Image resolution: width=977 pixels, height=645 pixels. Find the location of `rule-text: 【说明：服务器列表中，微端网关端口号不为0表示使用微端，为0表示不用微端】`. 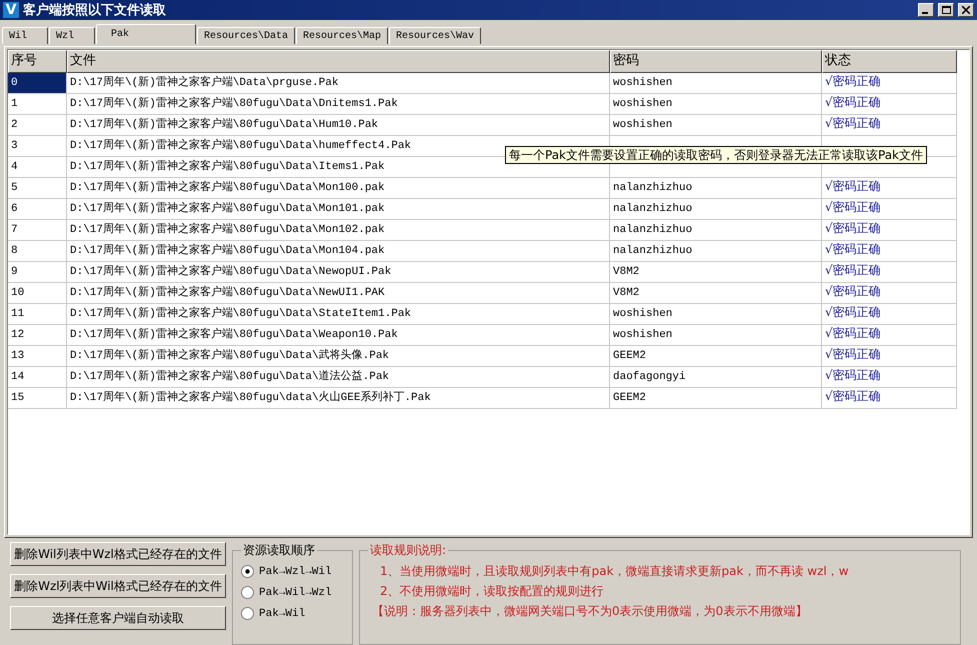

rule-text: 【说明：服务器列表中，微端网关端口号不为0表示使用微端，为0表示不用微端】 is located at coordinates (589, 611).